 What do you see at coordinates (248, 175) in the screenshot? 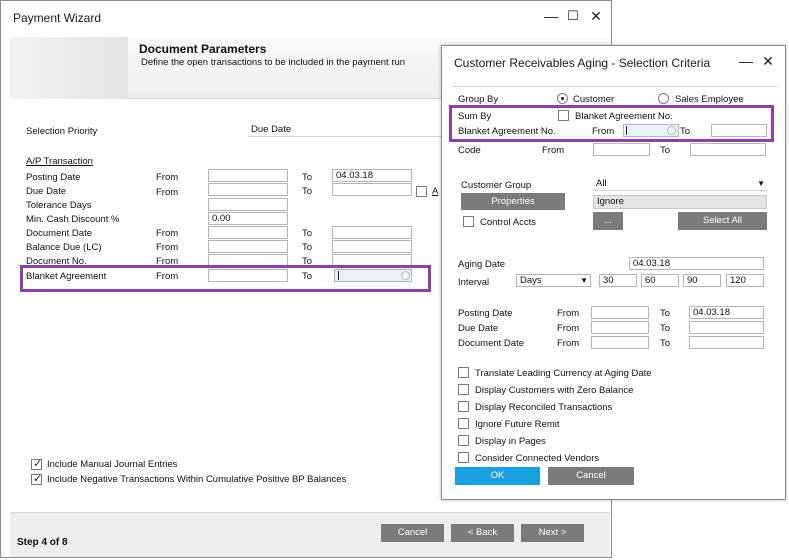
I see `posting-date-from-input` at bounding box center [248, 175].